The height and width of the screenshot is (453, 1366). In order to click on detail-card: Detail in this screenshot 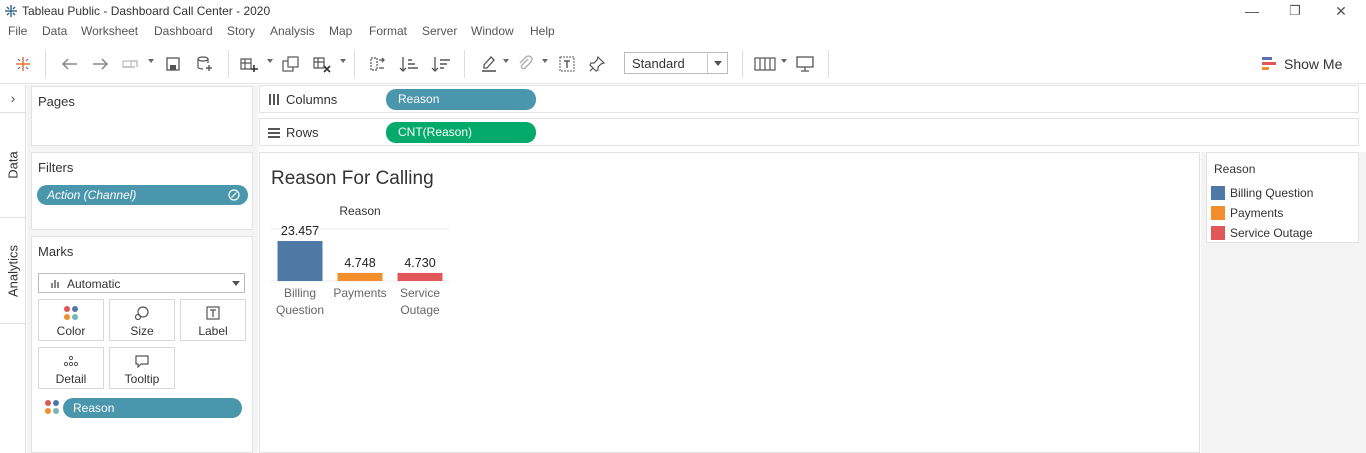, I will do `click(71, 368)`.